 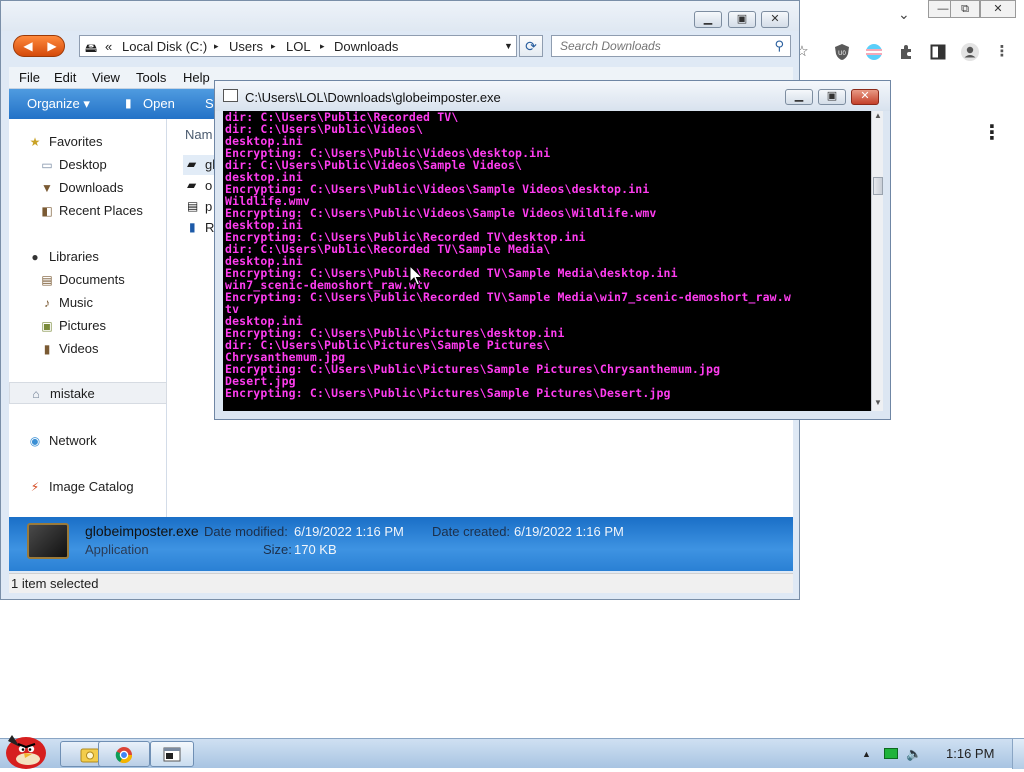 What do you see at coordinates (209, 103) in the screenshot?
I see `share-button: S` at bounding box center [209, 103].